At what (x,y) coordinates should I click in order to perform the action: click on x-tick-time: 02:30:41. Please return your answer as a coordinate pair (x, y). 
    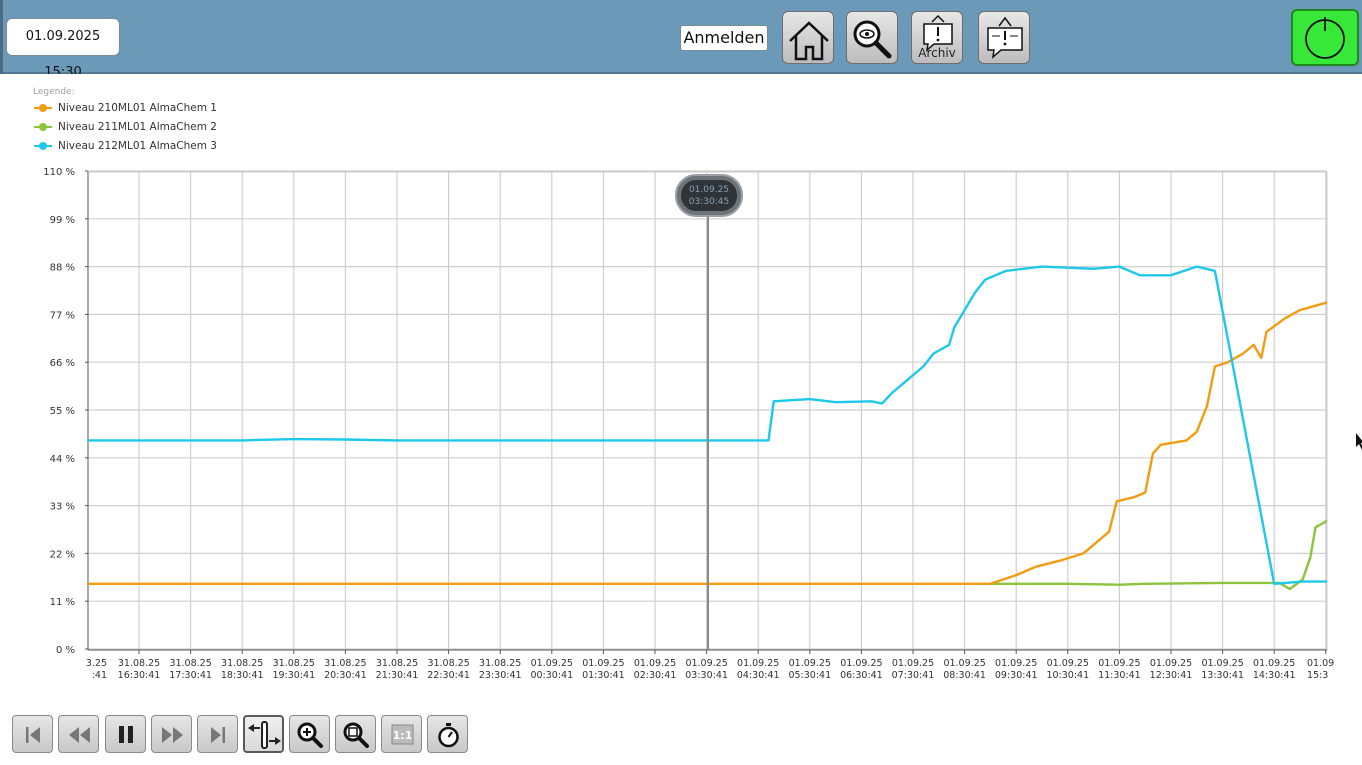
    Looking at the image, I should click on (655, 675).